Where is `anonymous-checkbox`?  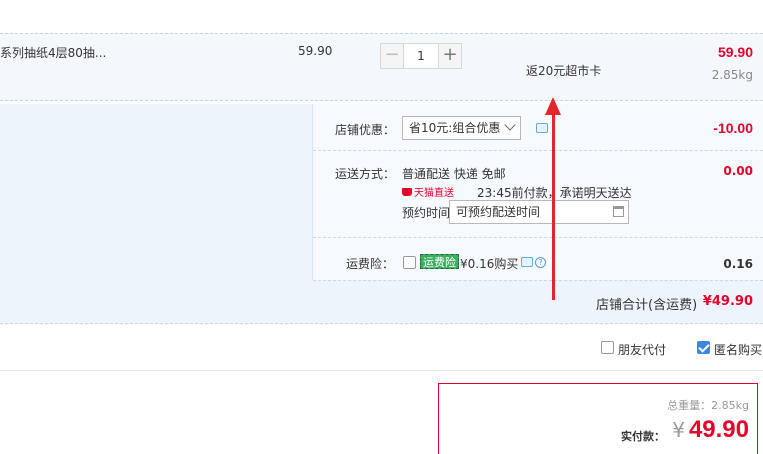
anonymous-checkbox is located at coordinates (703, 347).